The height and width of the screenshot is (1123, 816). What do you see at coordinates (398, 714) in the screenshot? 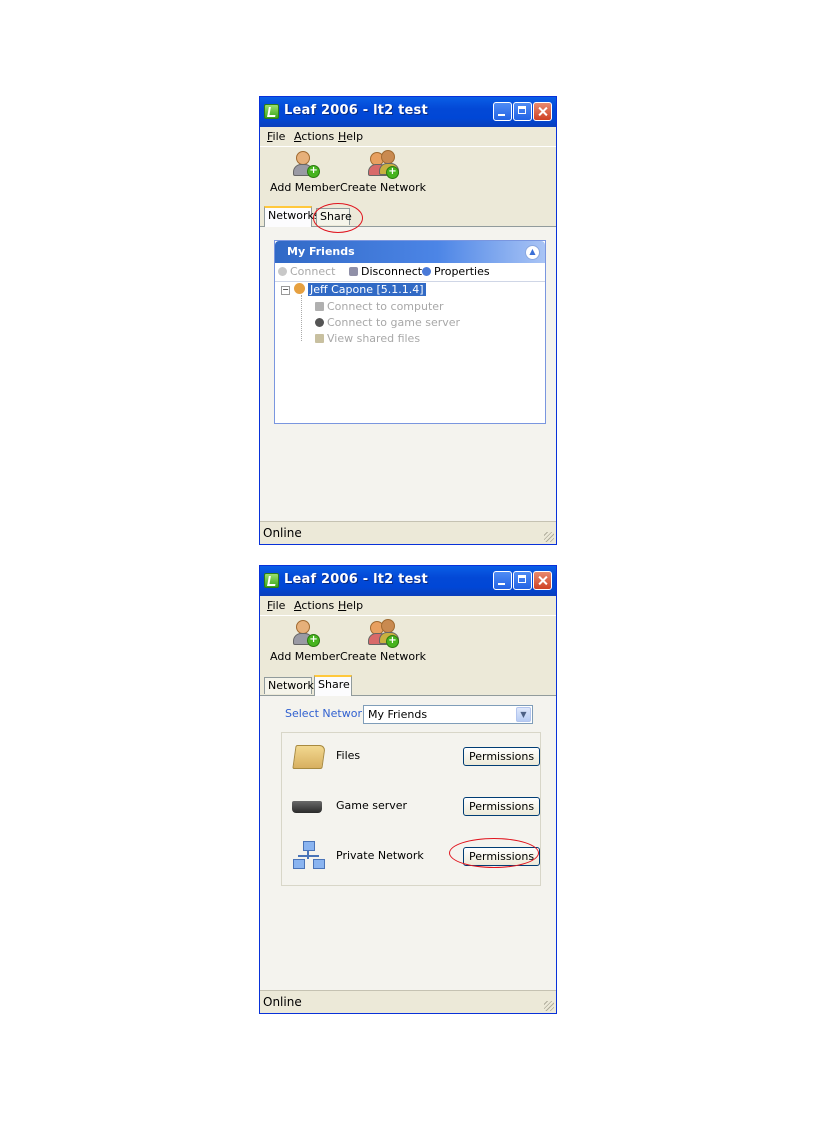
I see `selected-network: My Friends` at bounding box center [398, 714].